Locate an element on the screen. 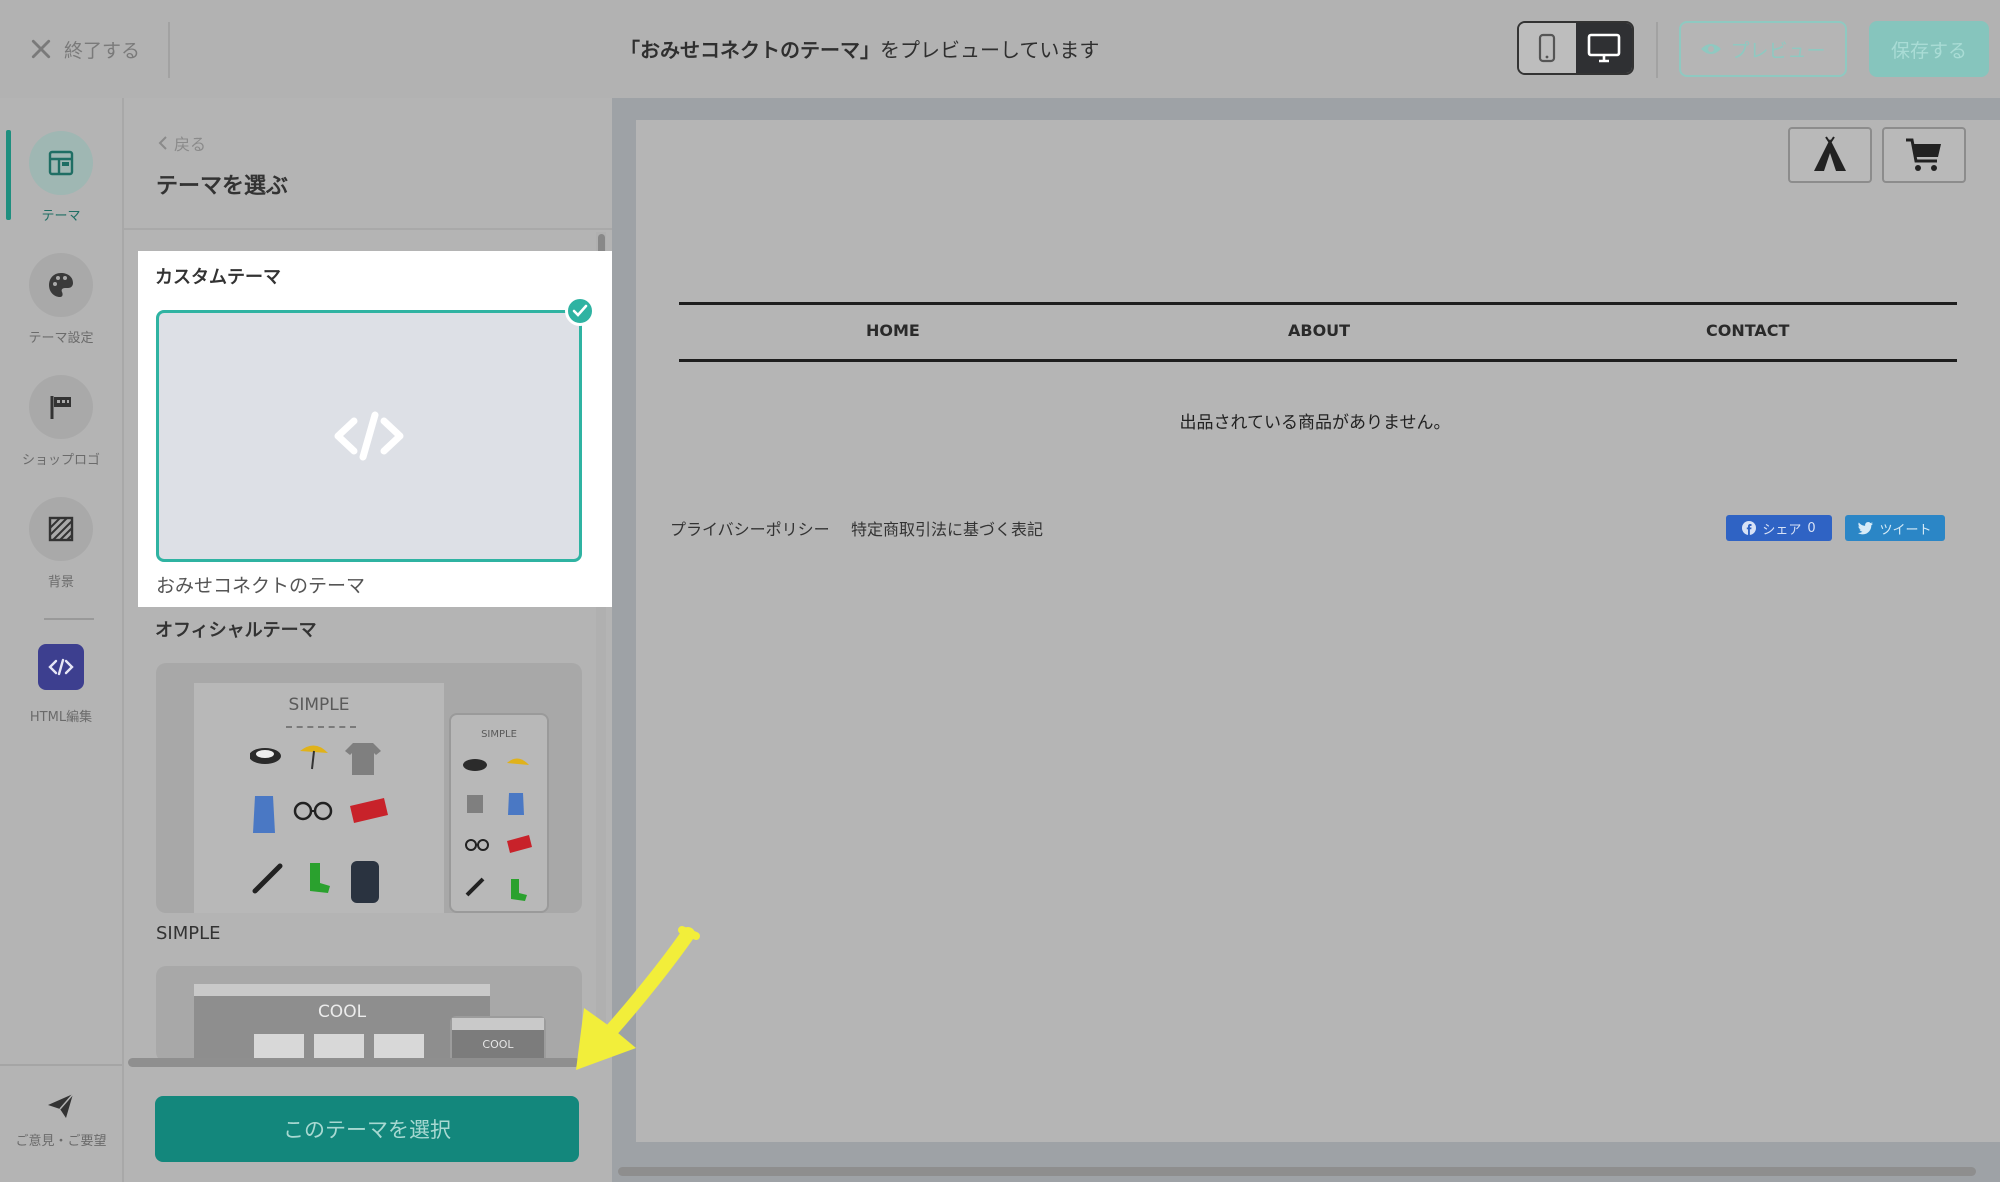  empty-products-message: 出品されている商品がありません。 is located at coordinates (1315, 423).